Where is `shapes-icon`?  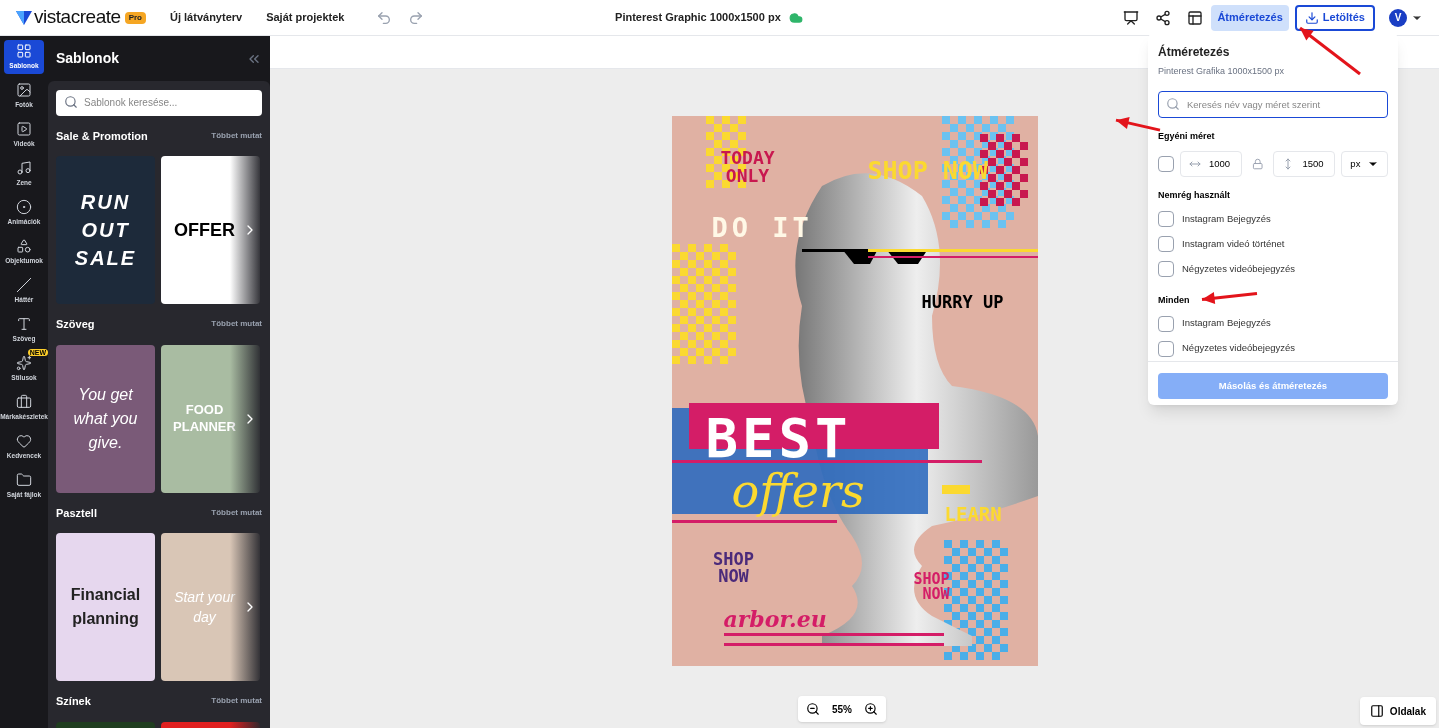
shapes-icon is located at coordinates (24, 246).